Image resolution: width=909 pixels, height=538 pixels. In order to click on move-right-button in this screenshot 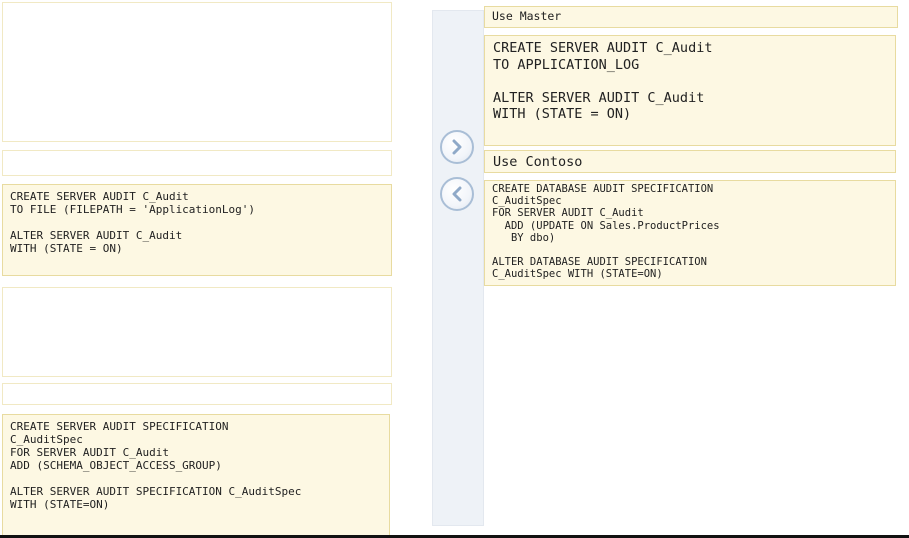, I will do `click(457, 147)`.